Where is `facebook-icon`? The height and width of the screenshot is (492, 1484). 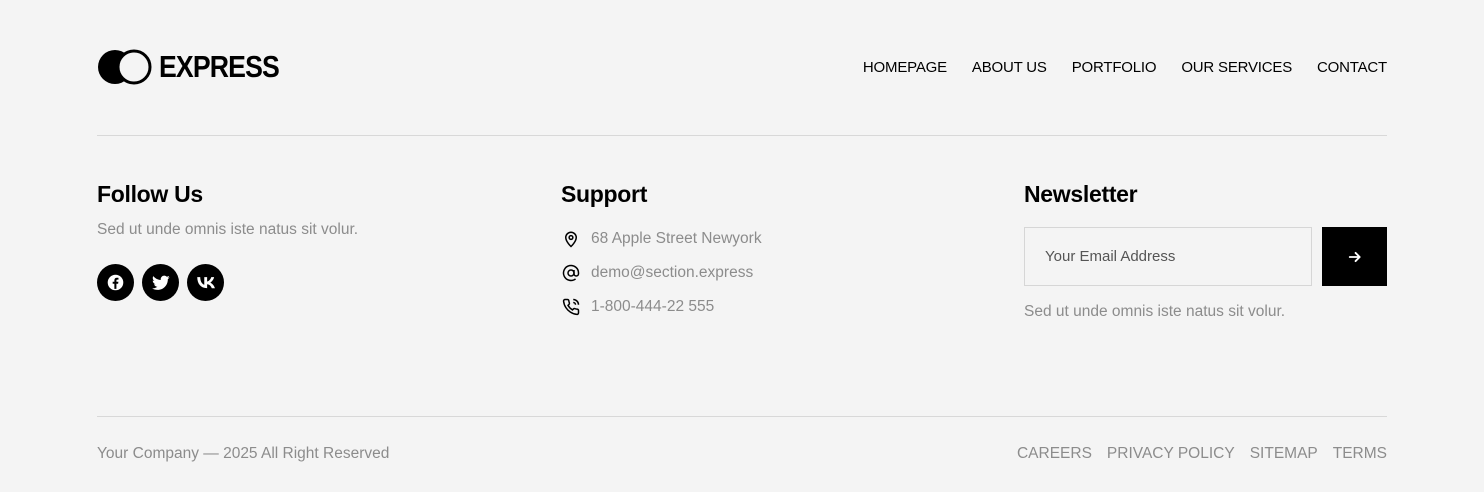
facebook-icon is located at coordinates (115, 282).